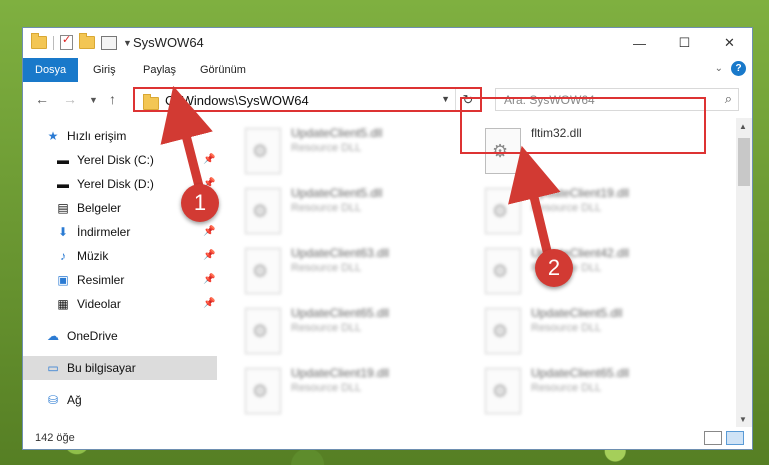  Describe the element at coordinates (151, 102) in the screenshot. I see `address-folder-icon` at that location.